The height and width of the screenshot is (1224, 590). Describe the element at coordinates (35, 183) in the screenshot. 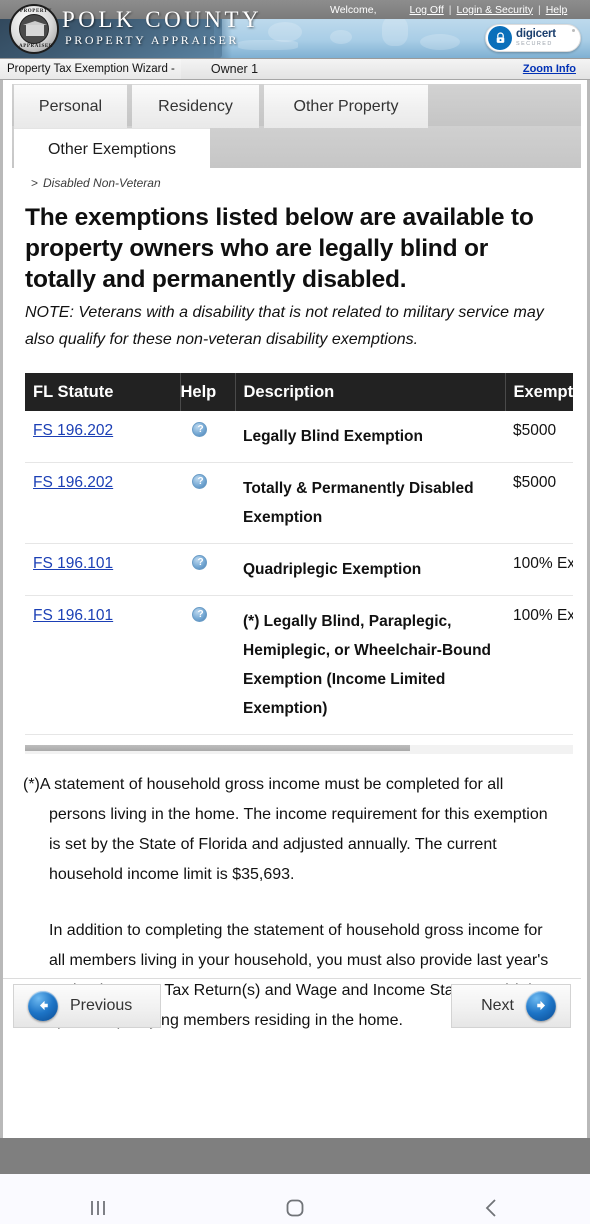

I see `breadcrumb-arrow-icon: >` at that location.